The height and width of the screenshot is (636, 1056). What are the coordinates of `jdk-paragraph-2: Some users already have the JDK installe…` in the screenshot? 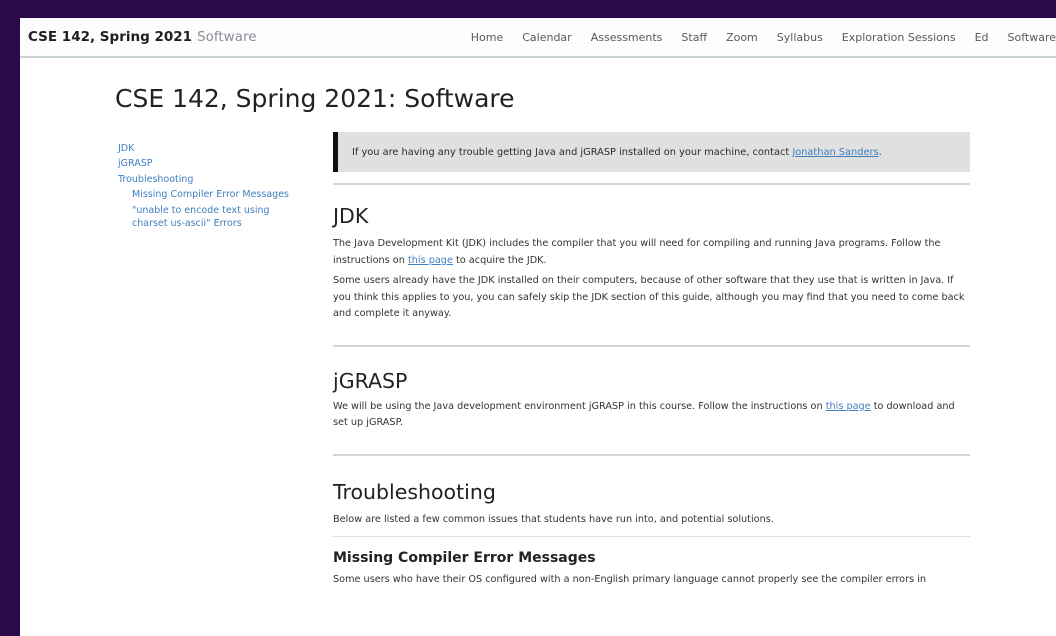 It's located at (649, 297).